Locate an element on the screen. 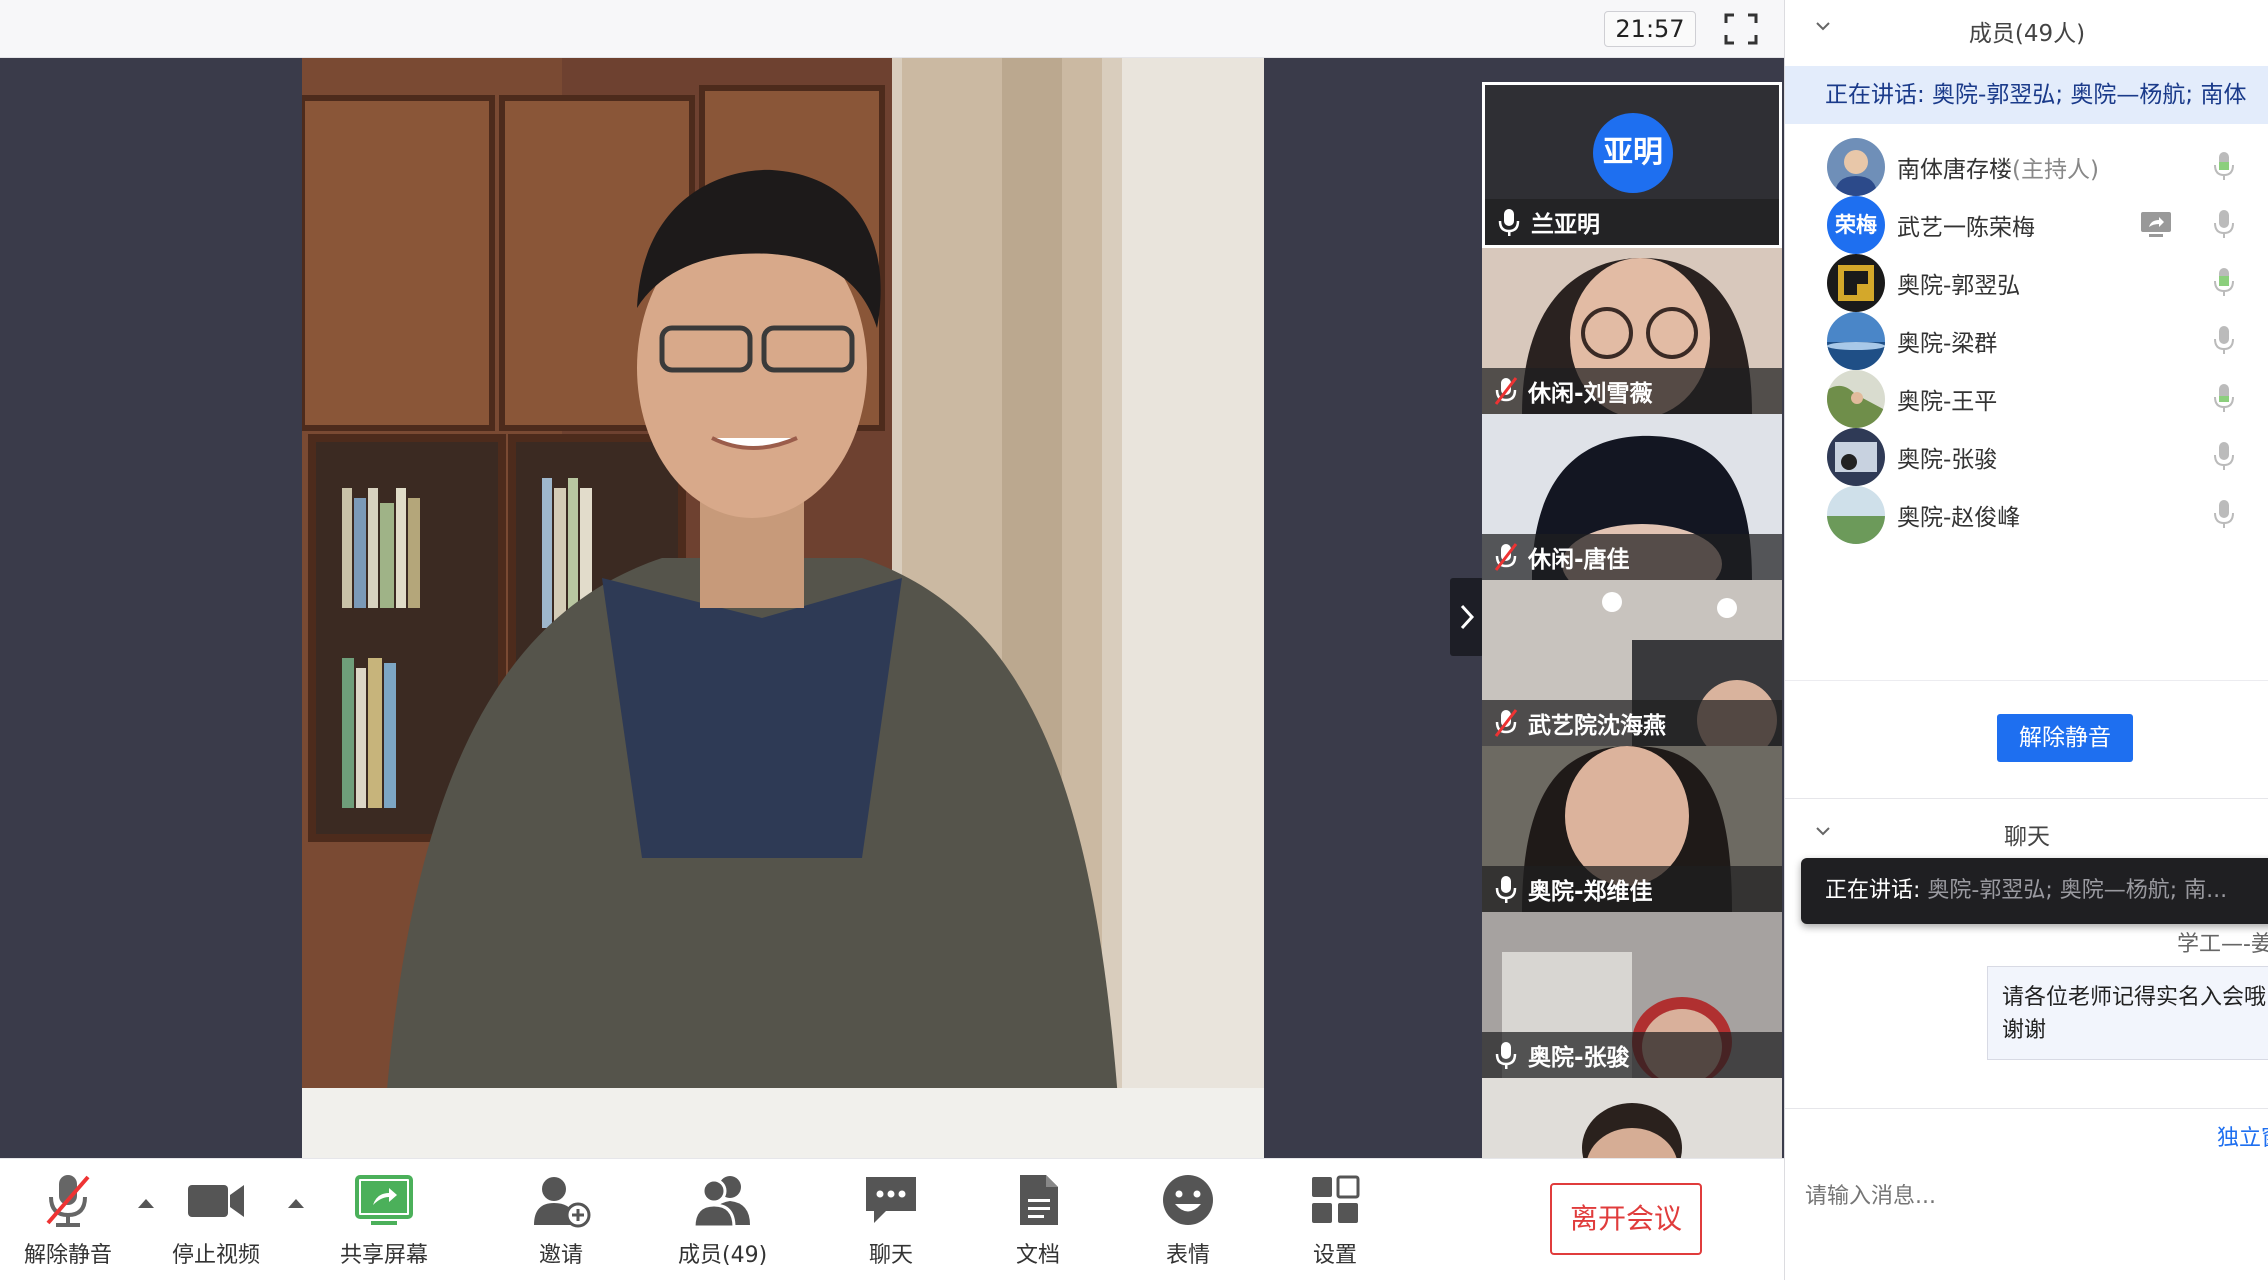  chat-header: 聊天 is located at coordinates (2026, 830).